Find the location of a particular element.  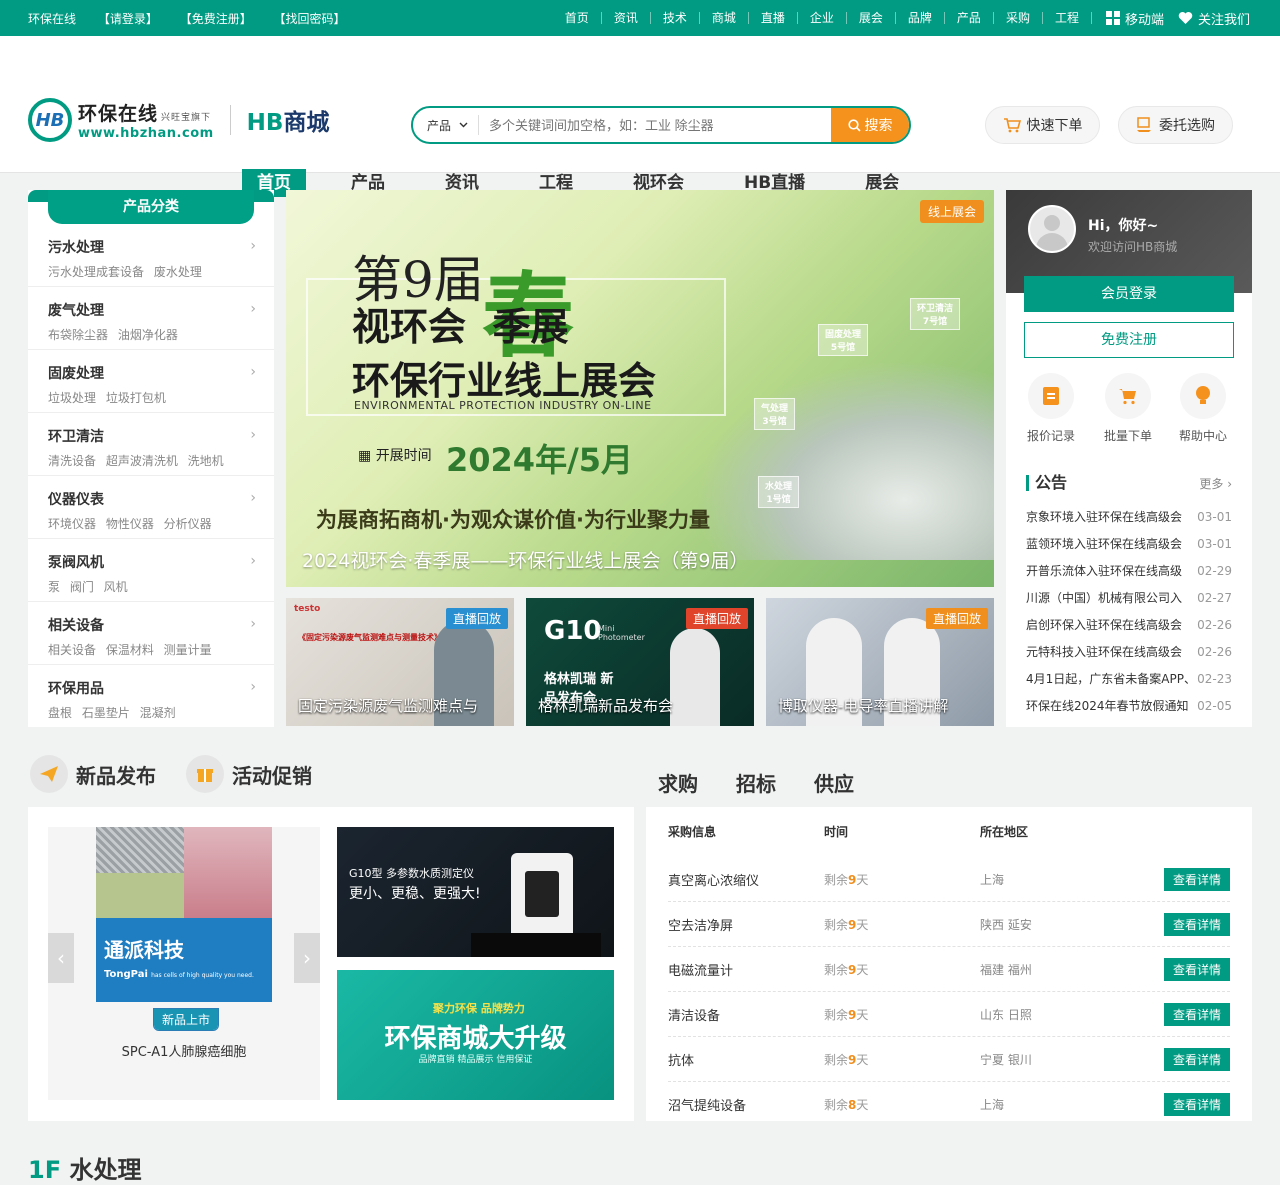

category-item: 污水处理 污水处理成套设备 废水处理 › is located at coordinates (151, 255).